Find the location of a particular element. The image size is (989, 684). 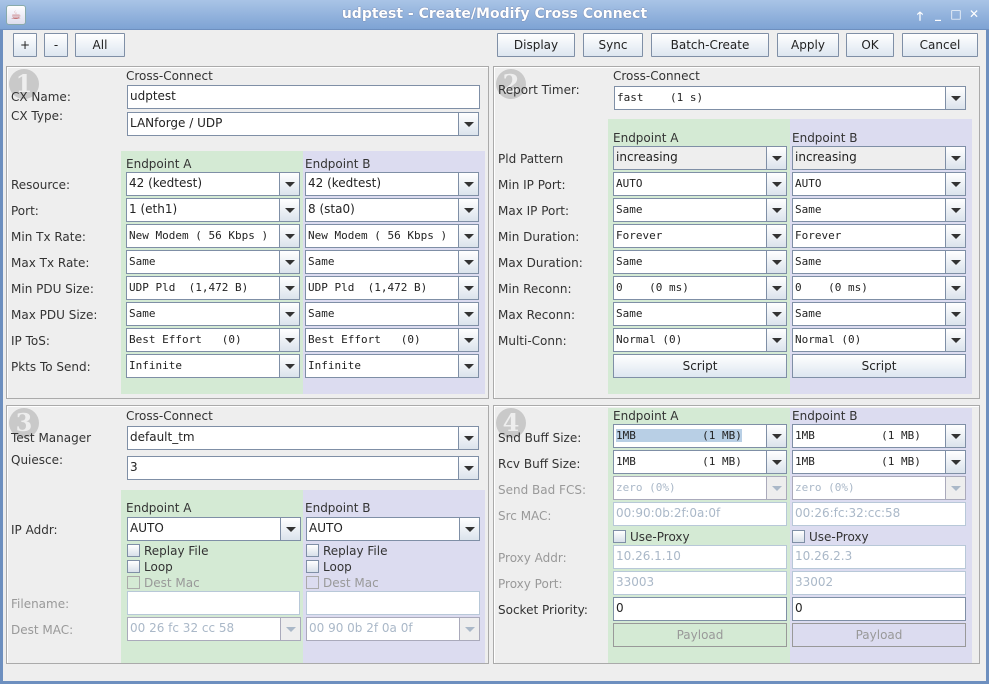

apply-button: Apply is located at coordinates (808, 45).